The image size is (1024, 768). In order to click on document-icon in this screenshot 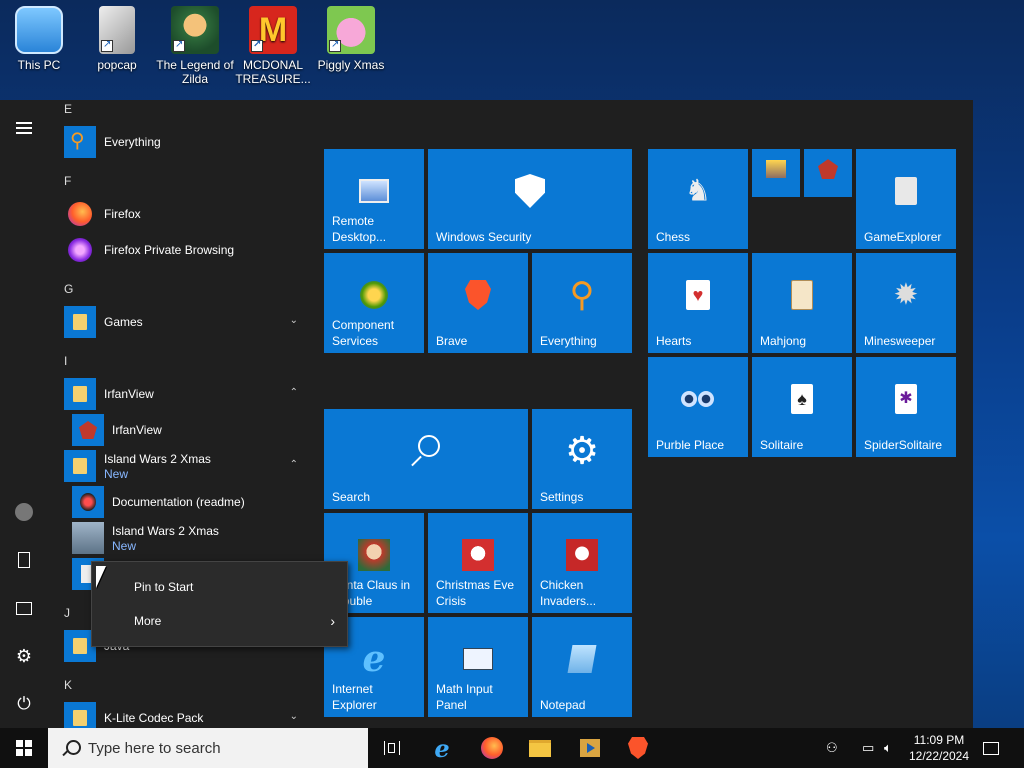, I will do `click(117, 30)`.